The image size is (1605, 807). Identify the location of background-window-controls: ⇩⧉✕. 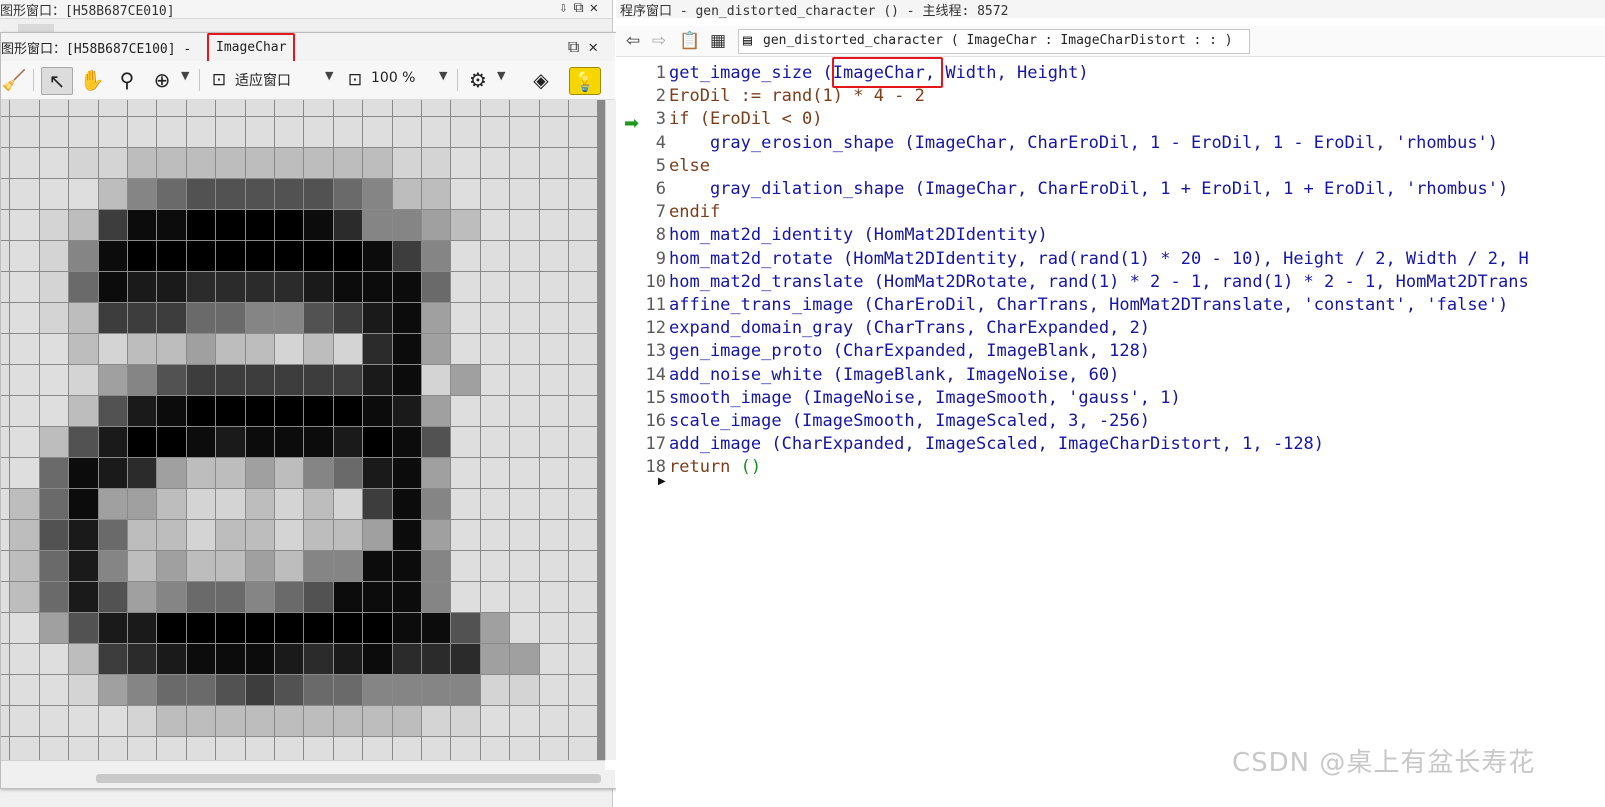
(581, 8).